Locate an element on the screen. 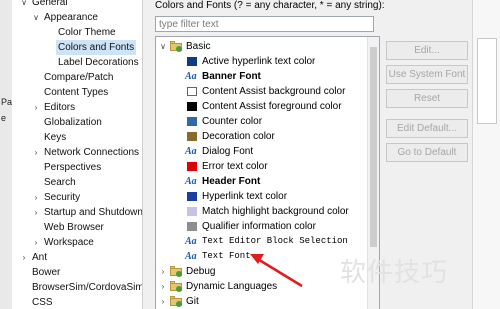 Image resolution: width=500 pixels, height=309 pixels. nav-item-label: Content Types is located at coordinates (76, 92).